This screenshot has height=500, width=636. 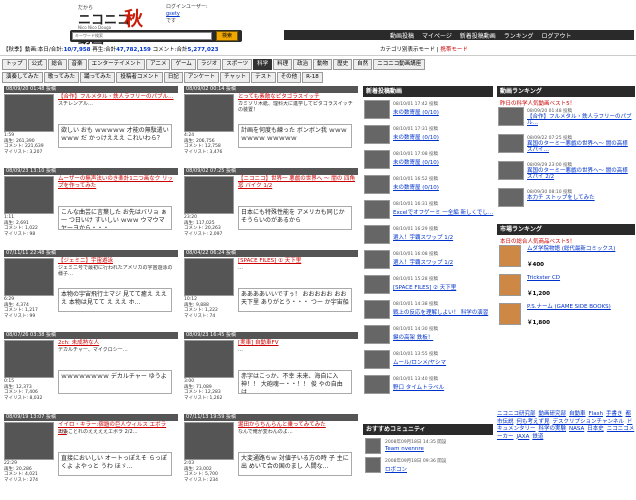 I want to click on community-link: デスクリプションチャンネル, so click(x=588, y=422).